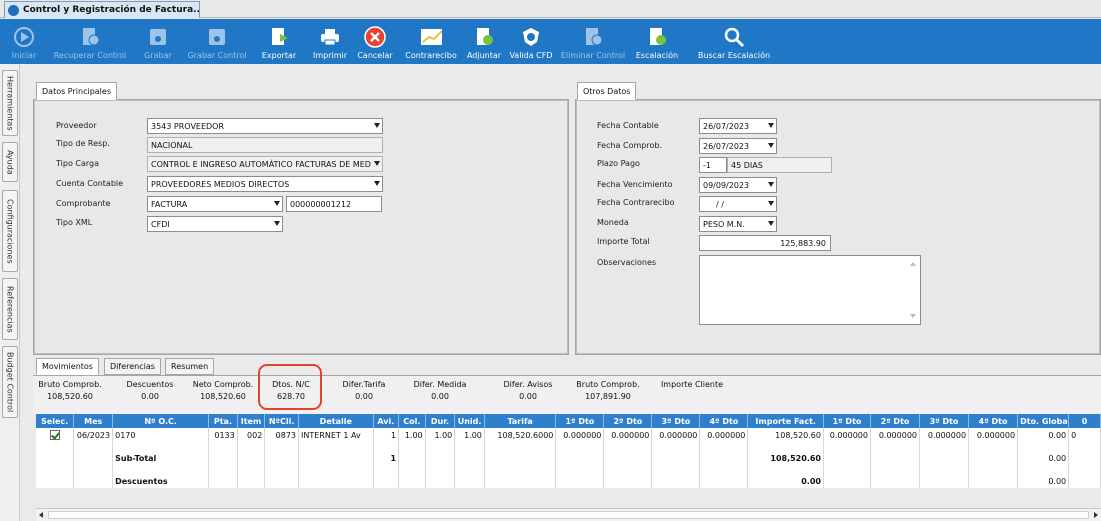 The height and width of the screenshot is (521, 1101). I want to click on cell-pta: 0133, so click(223, 435).